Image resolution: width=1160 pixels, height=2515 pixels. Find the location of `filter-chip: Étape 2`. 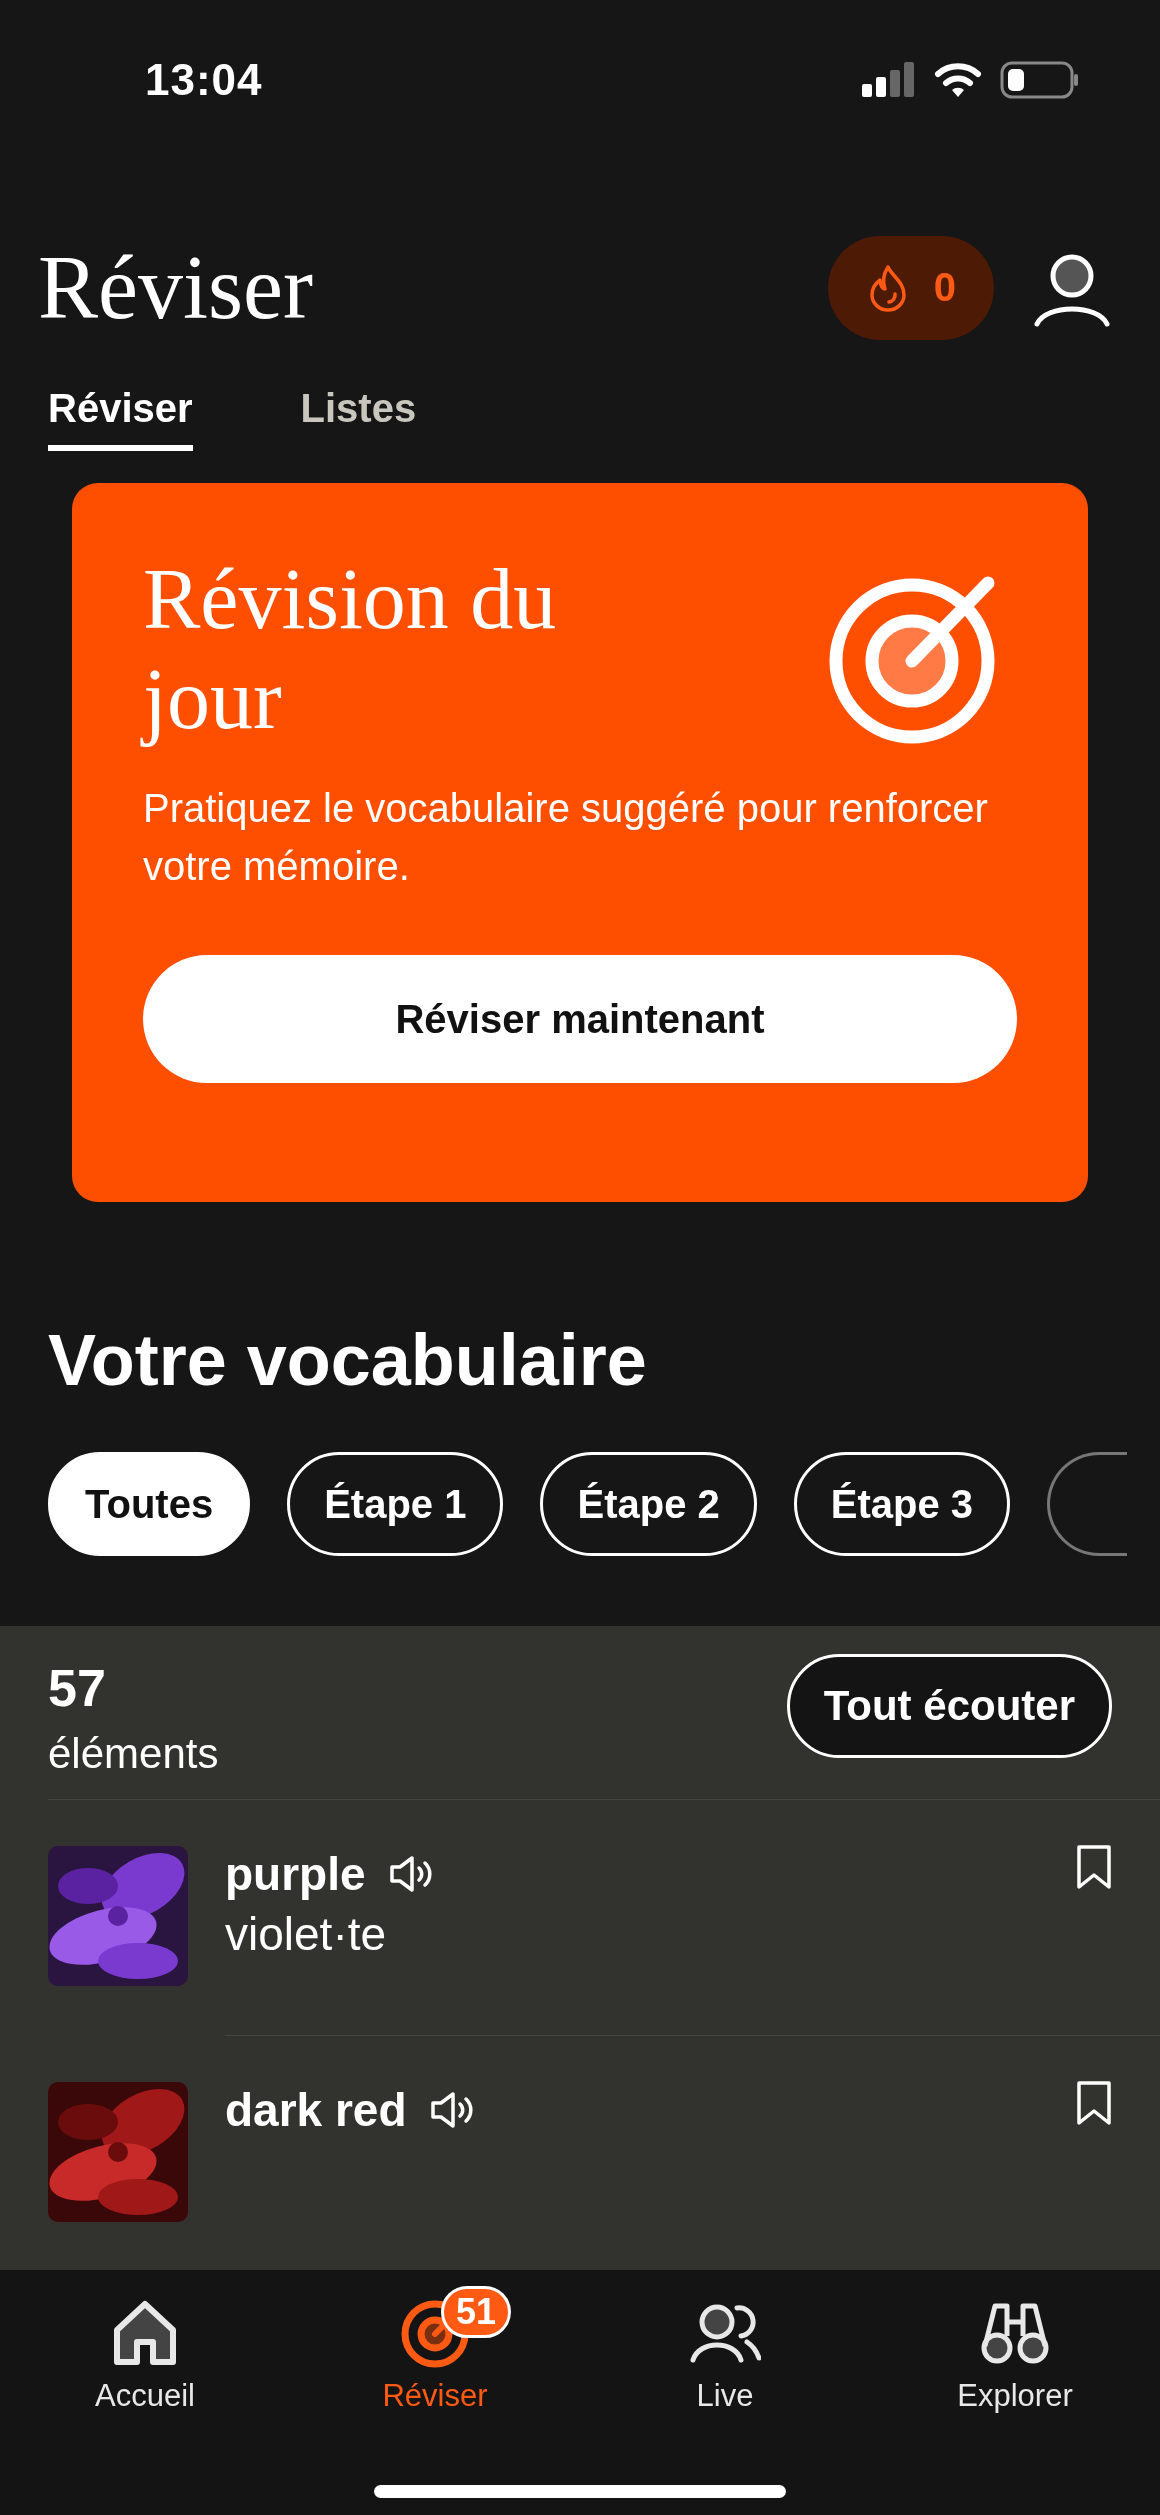

filter-chip: Étape 2 is located at coordinates (648, 1504).